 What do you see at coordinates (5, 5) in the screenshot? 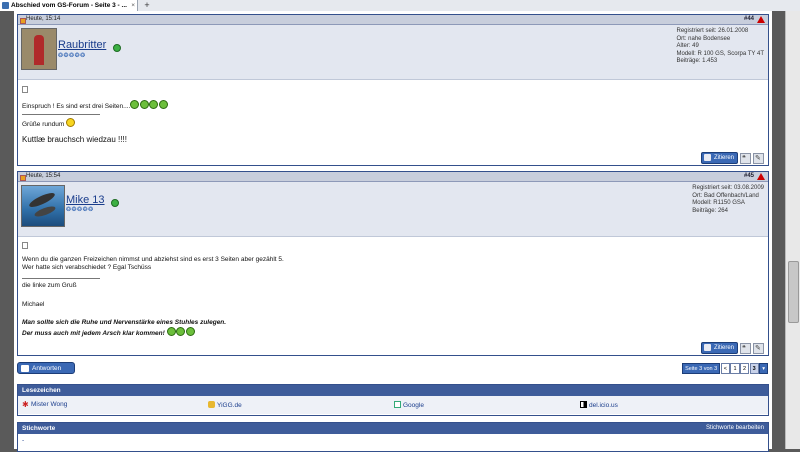
I see `favicon-icon` at bounding box center [5, 5].